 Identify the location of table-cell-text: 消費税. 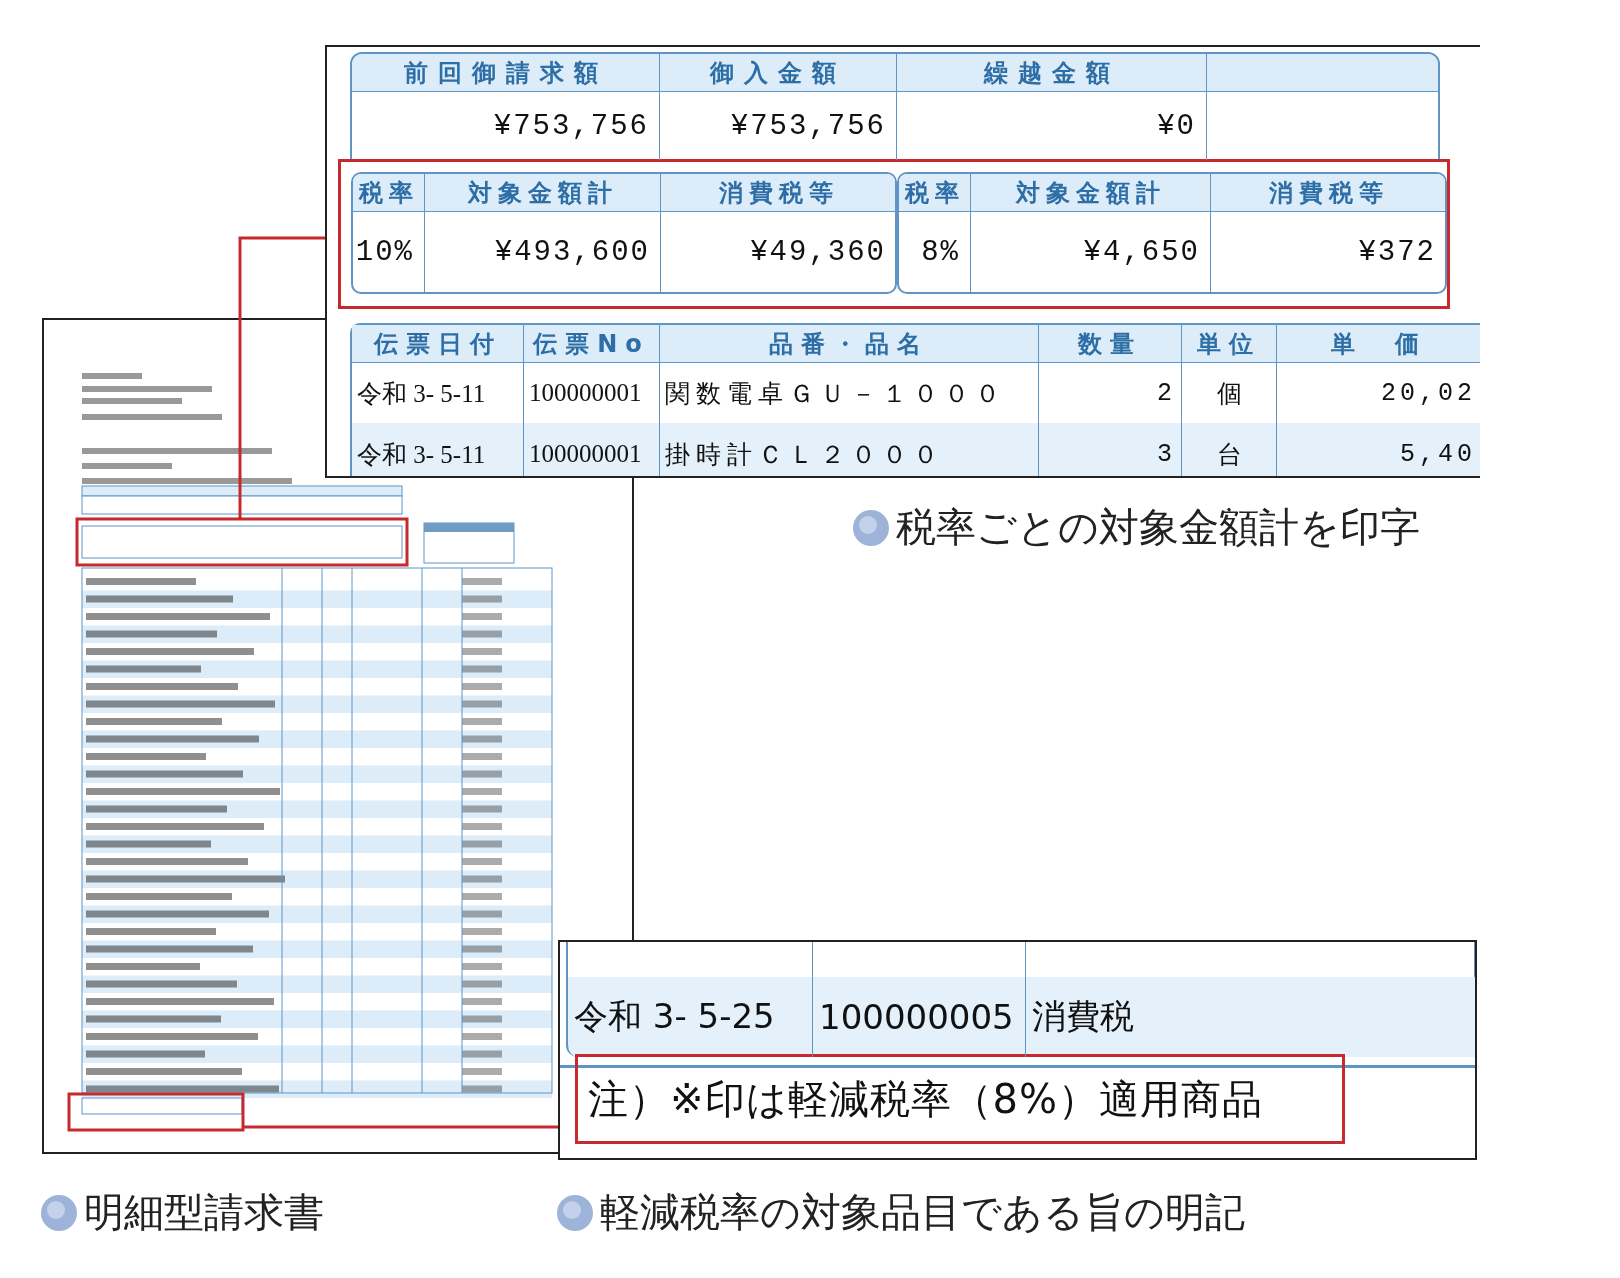
(1083, 1016).